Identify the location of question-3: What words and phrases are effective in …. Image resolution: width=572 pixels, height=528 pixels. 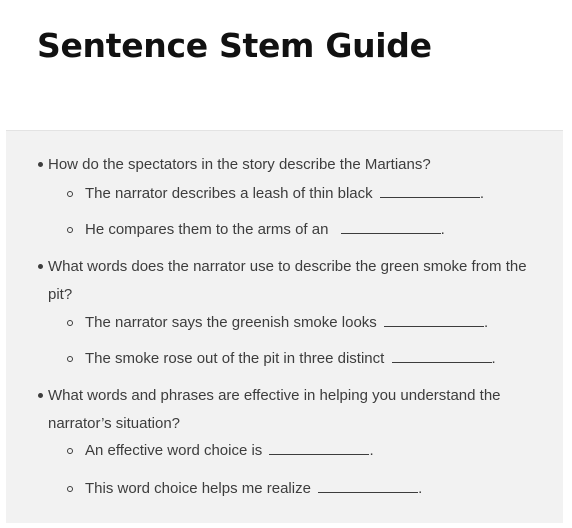
(274, 409).